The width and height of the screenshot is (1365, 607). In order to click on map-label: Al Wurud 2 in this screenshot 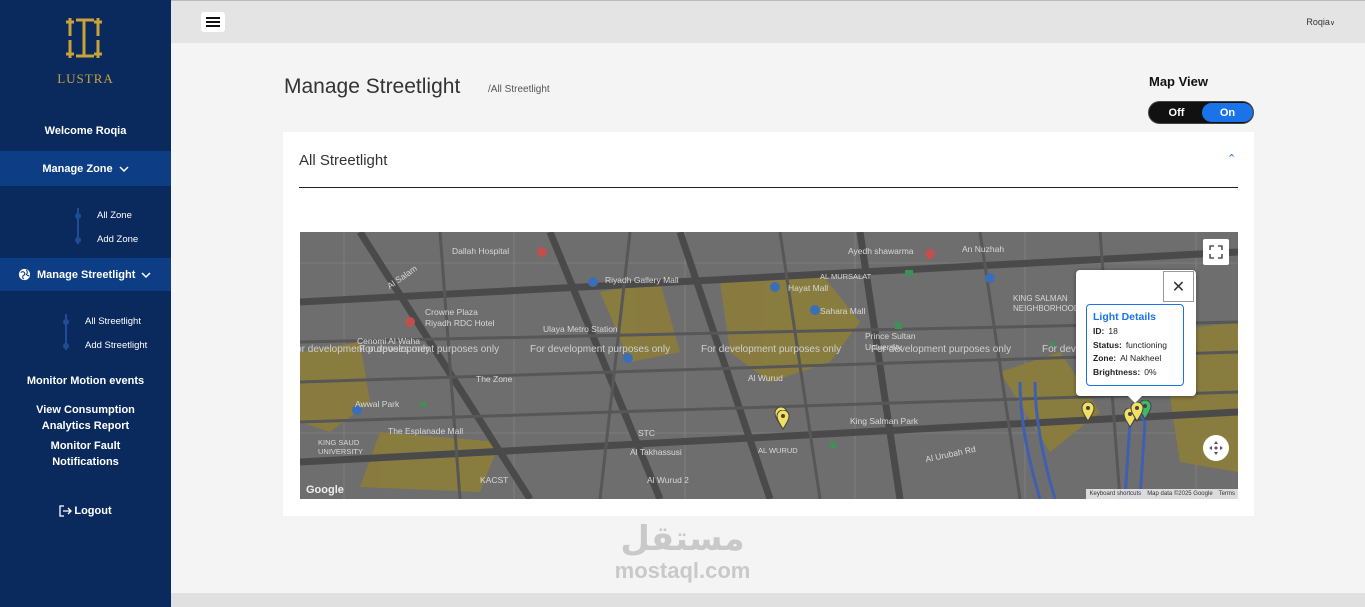, I will do `click(668, 480)`.